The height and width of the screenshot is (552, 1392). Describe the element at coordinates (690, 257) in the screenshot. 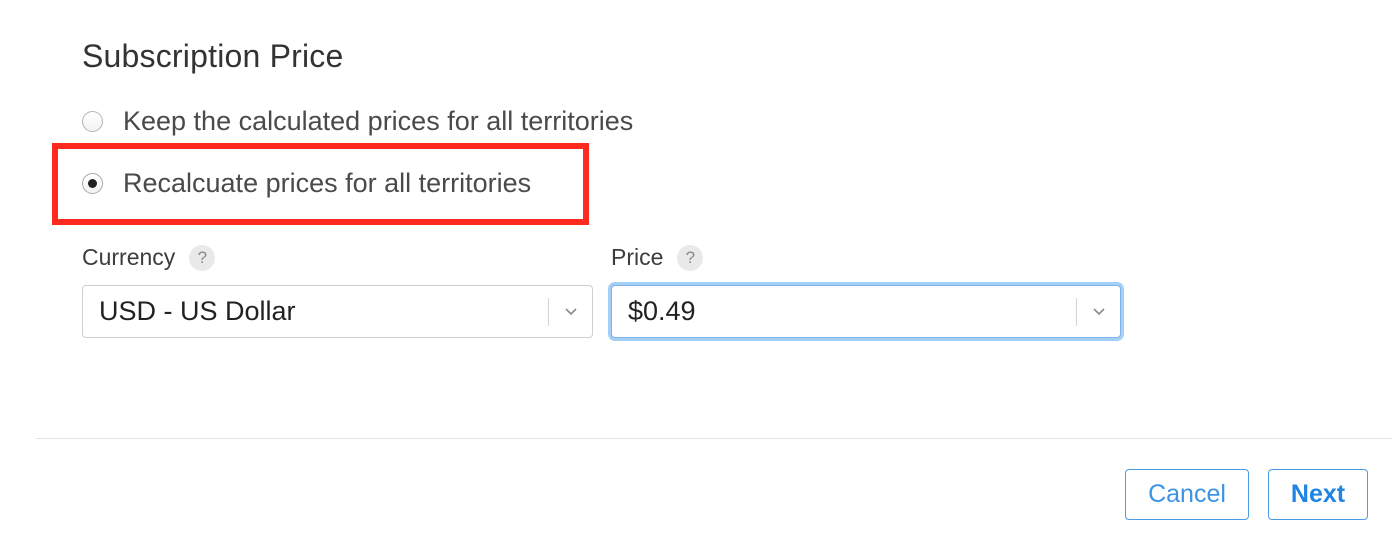

I see `price-help-icon: ?` at that location.